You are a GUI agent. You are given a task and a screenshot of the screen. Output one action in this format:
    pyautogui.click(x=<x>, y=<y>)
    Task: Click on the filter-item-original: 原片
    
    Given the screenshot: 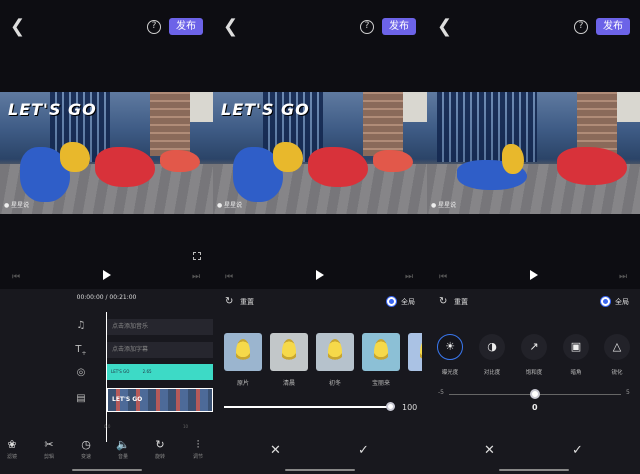 What is the action you would take?
    pyautogui.click(x=243, y=360)
    